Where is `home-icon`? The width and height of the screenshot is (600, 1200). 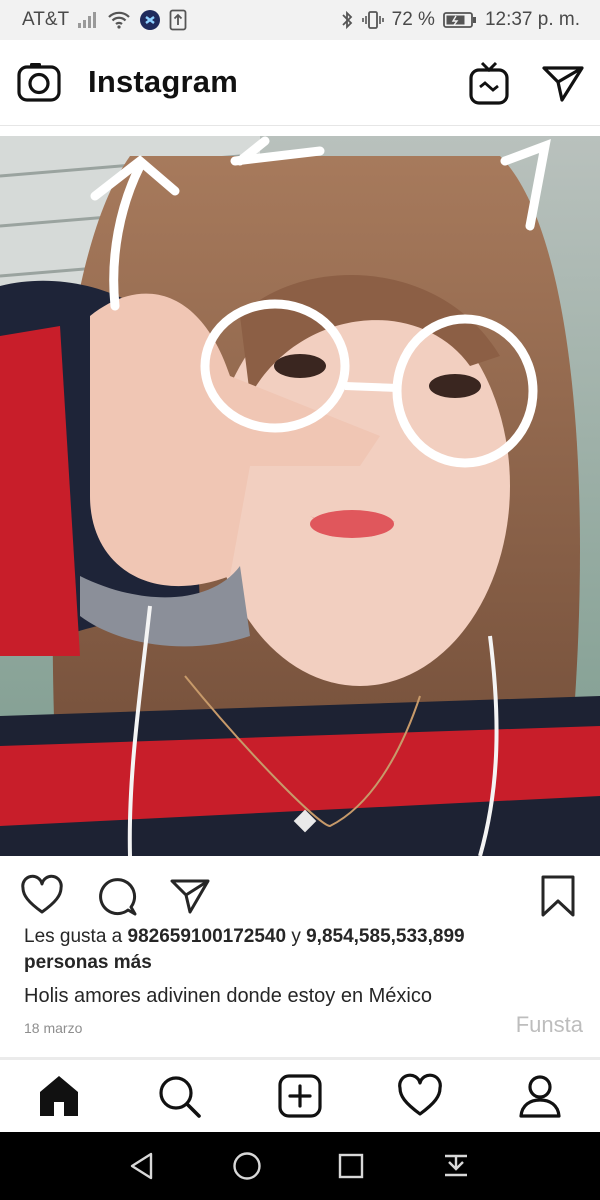
home-icon is located at coordinates (59, 1096).